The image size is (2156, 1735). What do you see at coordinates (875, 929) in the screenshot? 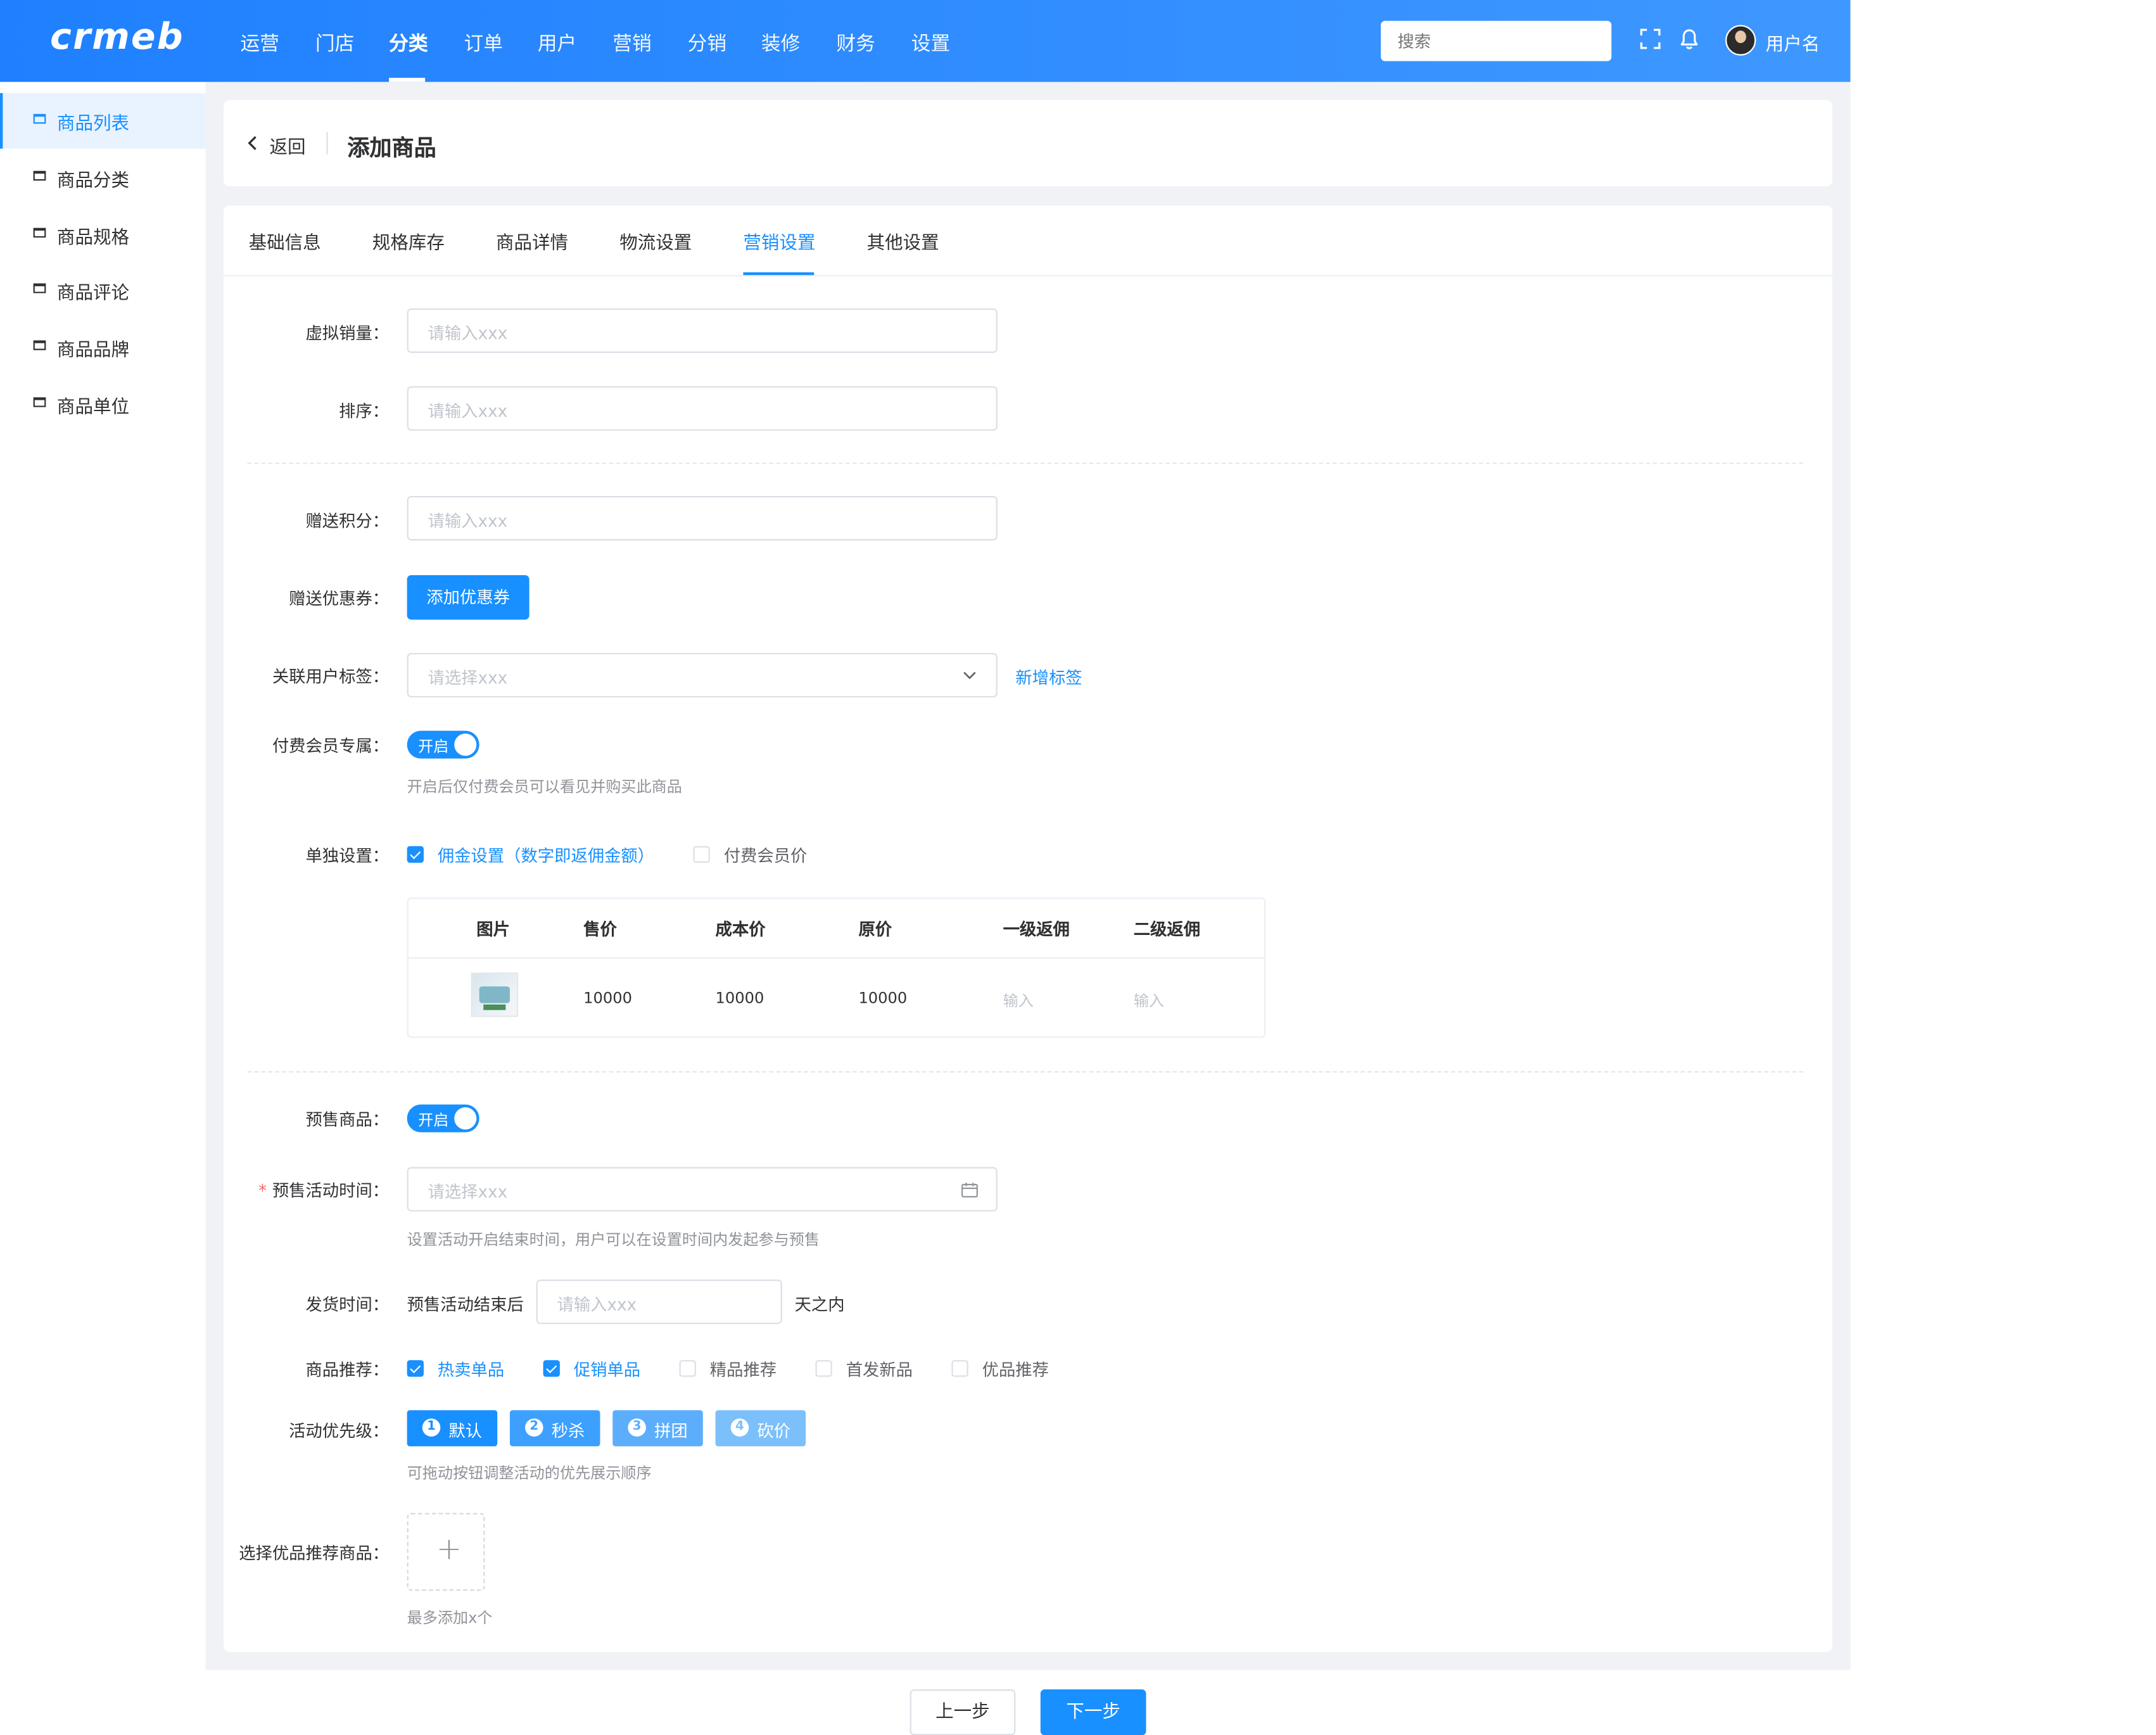
I see `table-header-original: 原价` at bounding box center [875, 929].